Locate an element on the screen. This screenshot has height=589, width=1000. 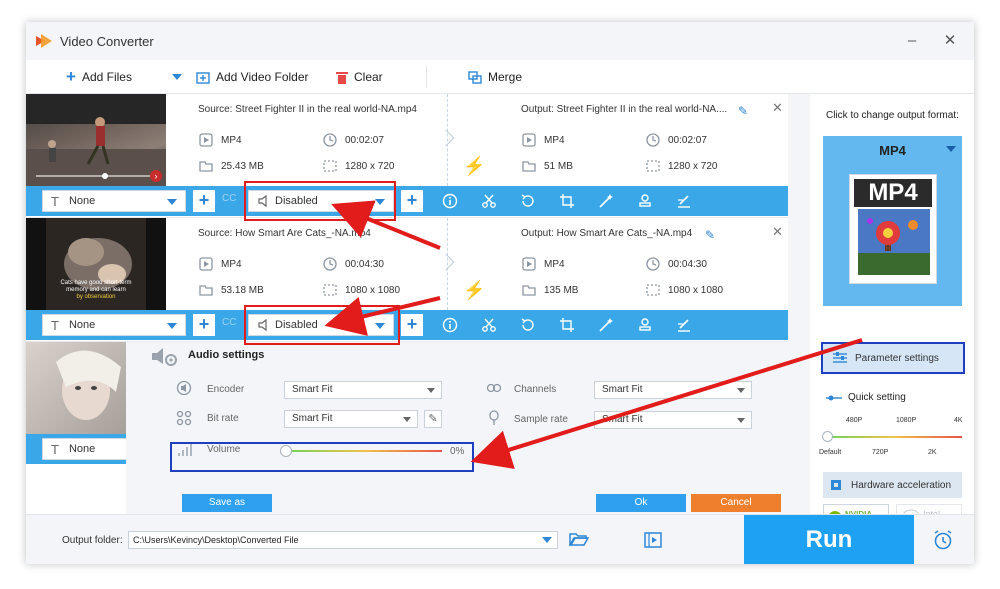
arrow-to-volume is located at coordinates (666, 403).